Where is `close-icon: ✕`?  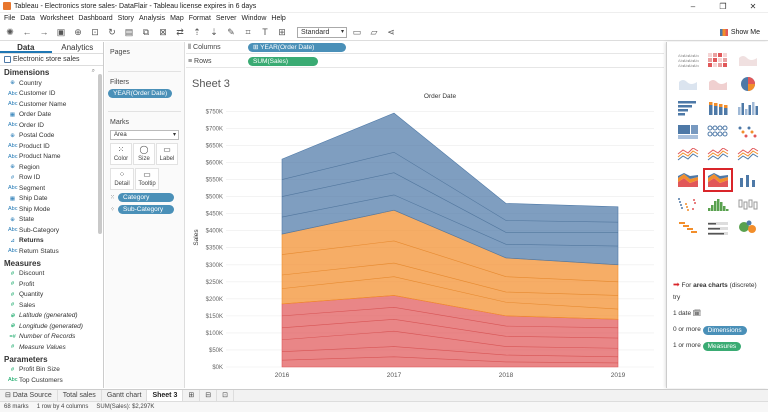 close-icon: ✕ is located at coordinates (753, 6).